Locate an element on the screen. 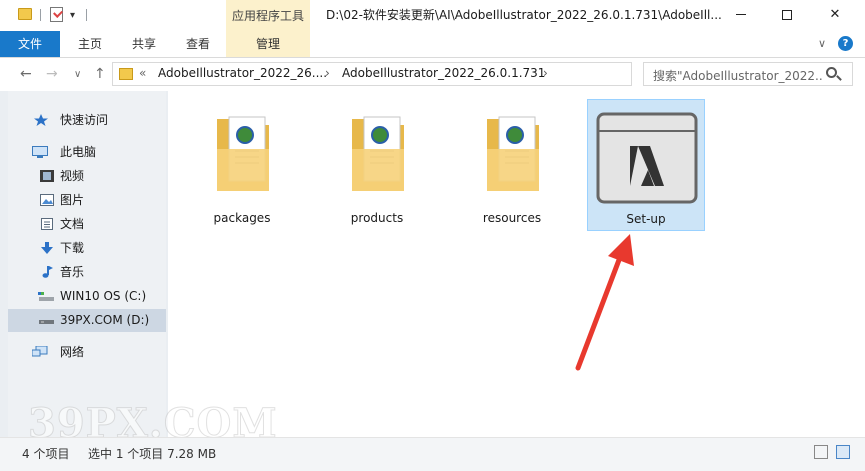 The width and height of the screenshot is (865, 471). nav-item-label: 视频 is located at coordinates (72, 176).